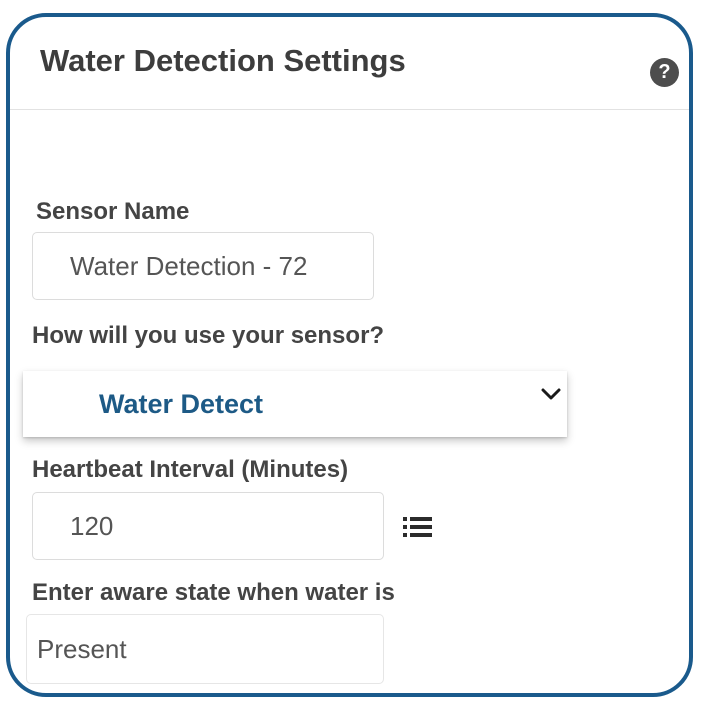 The width and height of the screenshot is (706, 709). I want to click on aware-state-label: Enter aware state when water is, so click(213, 592).